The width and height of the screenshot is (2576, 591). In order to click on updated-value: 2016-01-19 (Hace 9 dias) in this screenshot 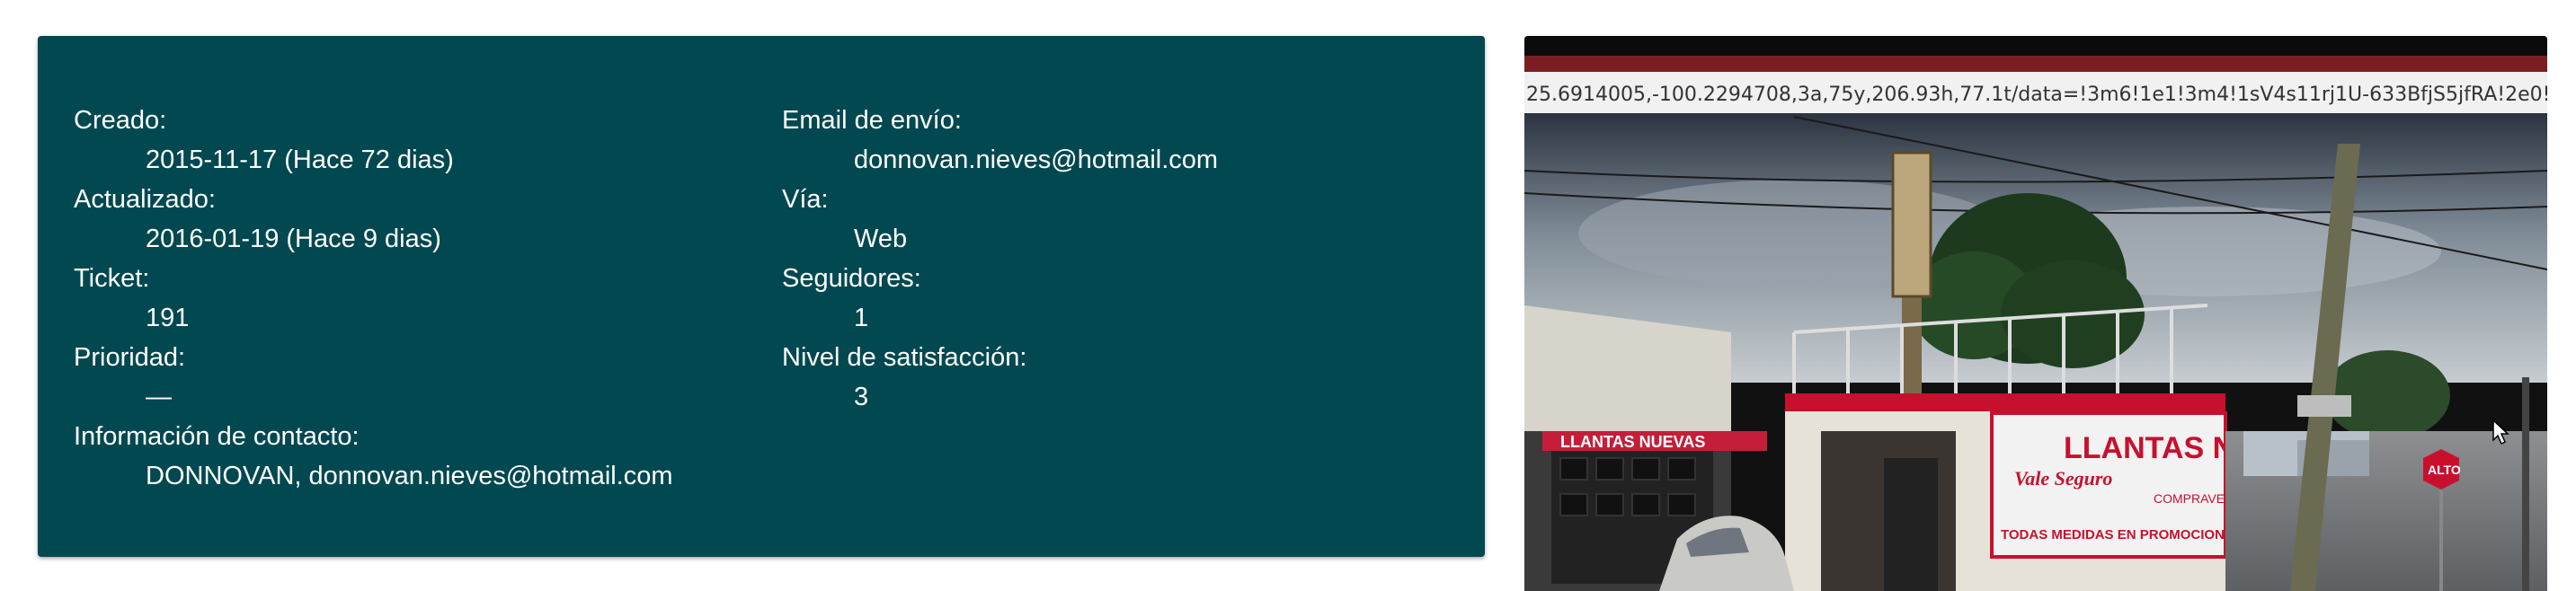, I will do `click(293, 239)`.